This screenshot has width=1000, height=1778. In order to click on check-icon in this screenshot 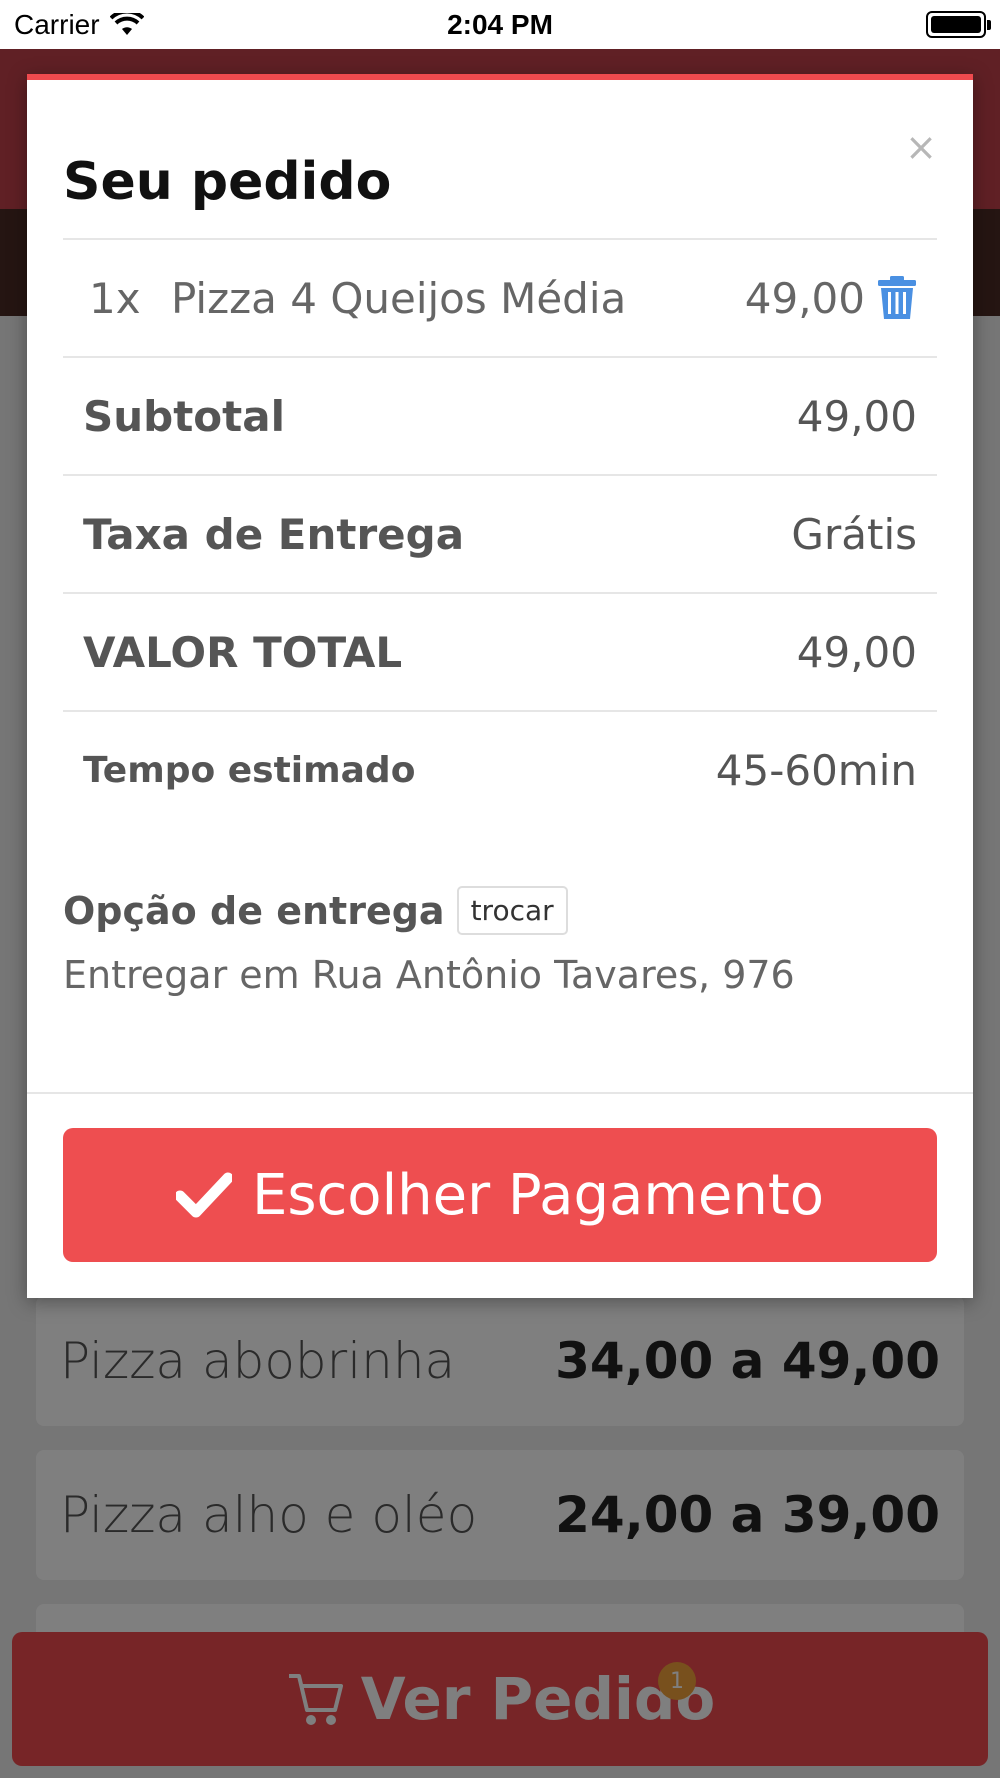, I will do `click(203, 1195)`.